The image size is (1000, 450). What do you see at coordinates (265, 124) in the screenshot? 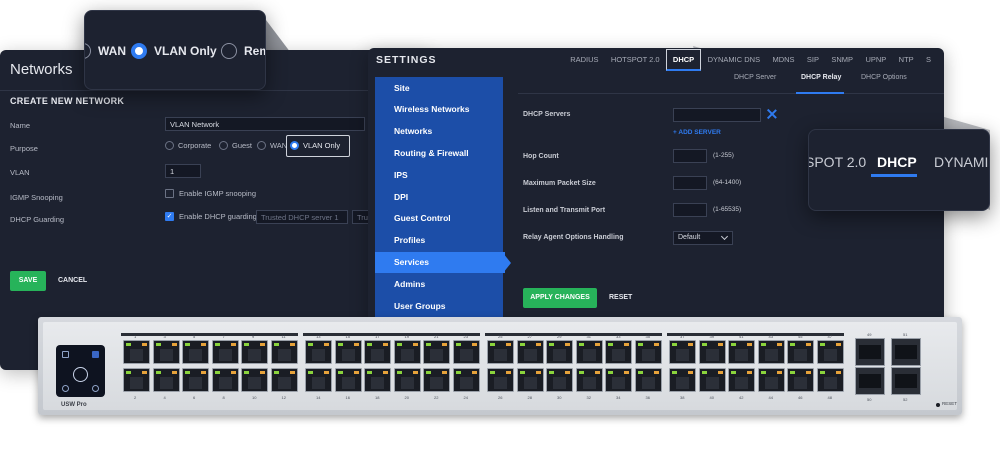
I see `network-name-input: VLAN Network` at bounding box center [265, 124].